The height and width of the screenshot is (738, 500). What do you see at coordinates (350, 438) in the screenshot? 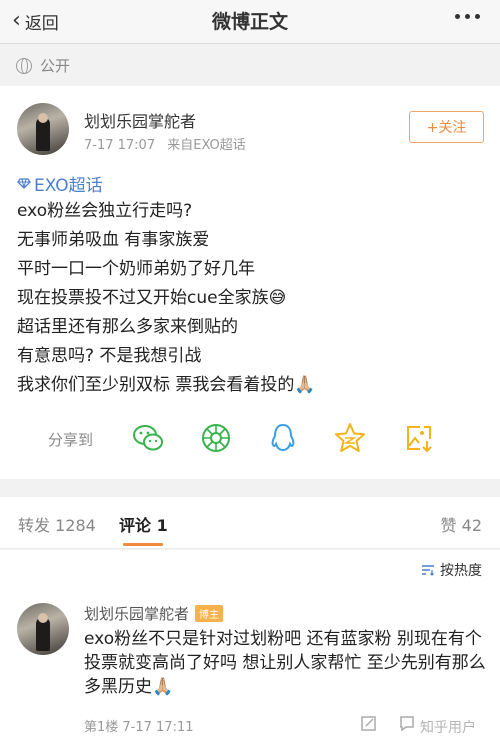
I see `qzone-icon` at bounding box center [350, 438].